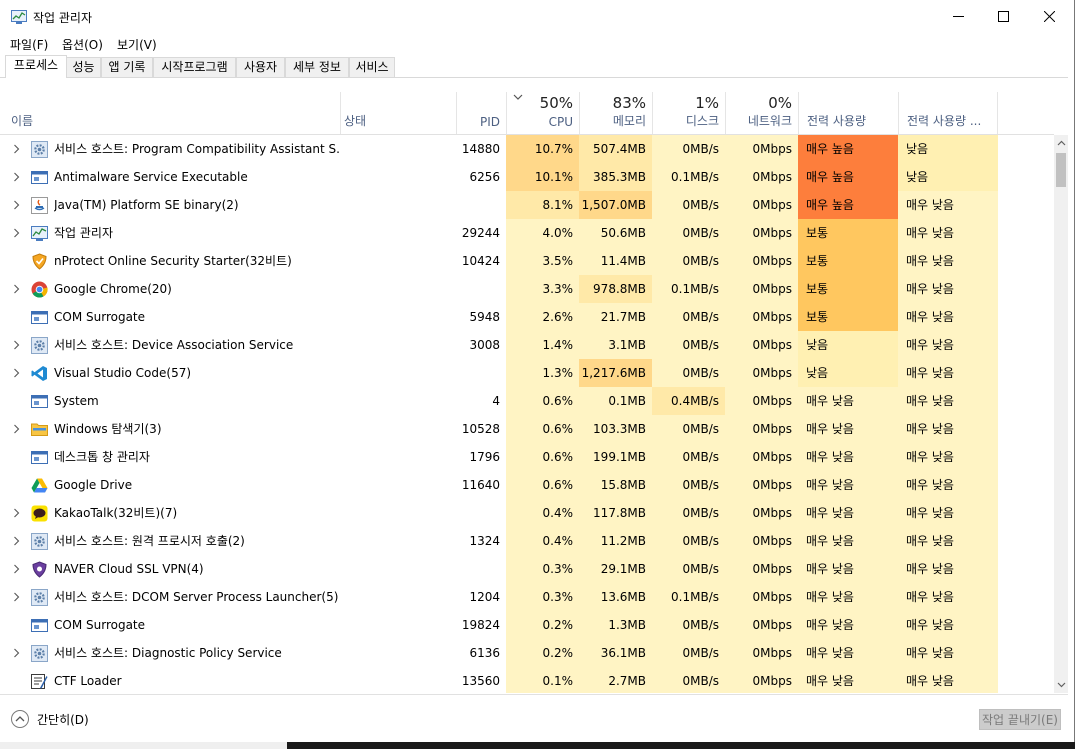 This screenshot has height=749, width=1075. Describe the element at coordinates (629, 103) in the screenshot. I see `memory-total-percent: 83%` at that location.